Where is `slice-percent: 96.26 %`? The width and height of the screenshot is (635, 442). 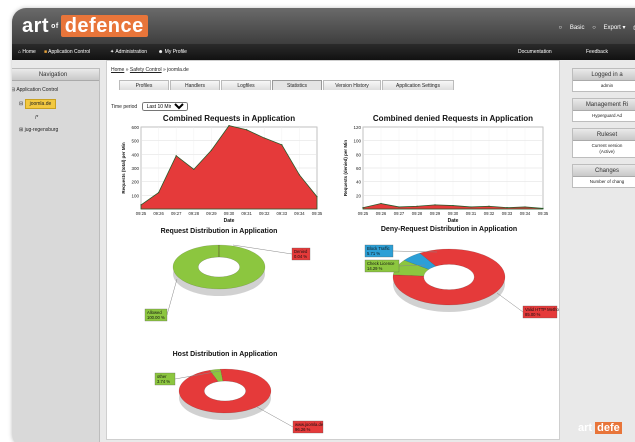
slice-percent: 96.26 % is located at coordinates (303, 429).